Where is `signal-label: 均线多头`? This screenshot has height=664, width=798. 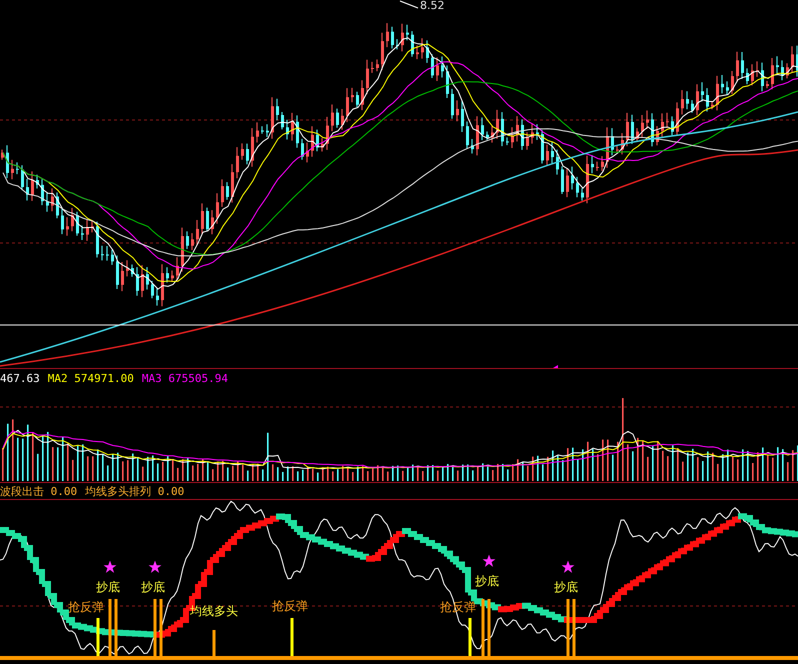 signal-label: 均线多头 is located at coordinates (214, 611).